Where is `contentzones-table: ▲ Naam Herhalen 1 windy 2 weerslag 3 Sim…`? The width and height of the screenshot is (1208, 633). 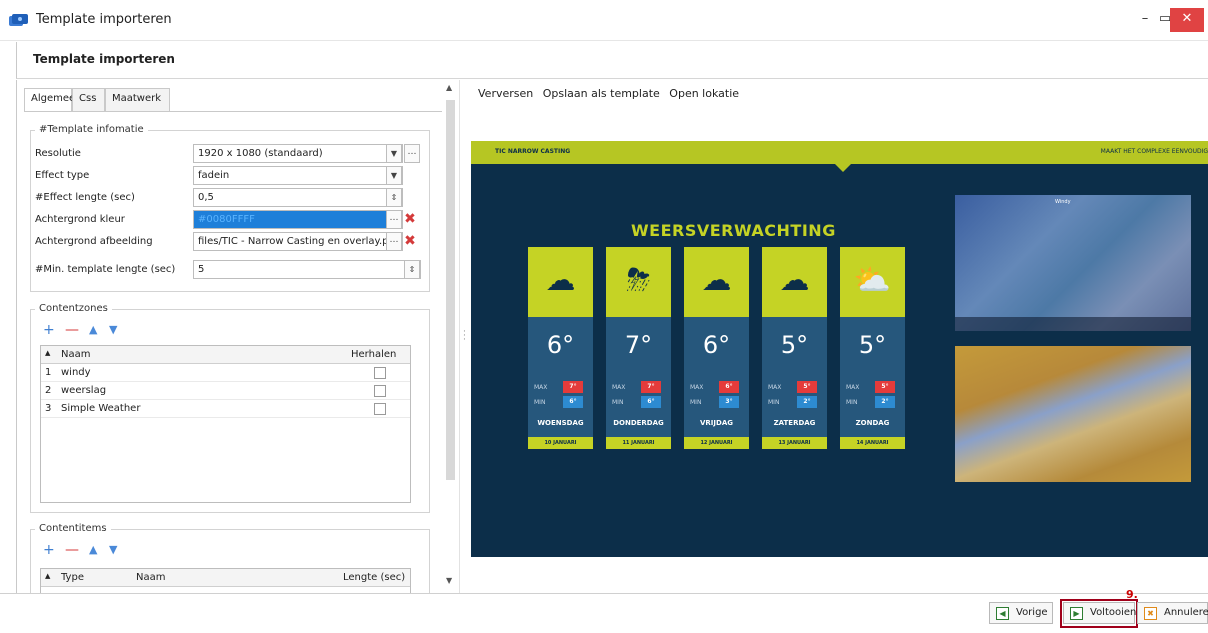
contentzones-table: ▲ Naam Herhalen 1 windy 2 weerslag 3 Sim… is located at coordinates (225, 424).